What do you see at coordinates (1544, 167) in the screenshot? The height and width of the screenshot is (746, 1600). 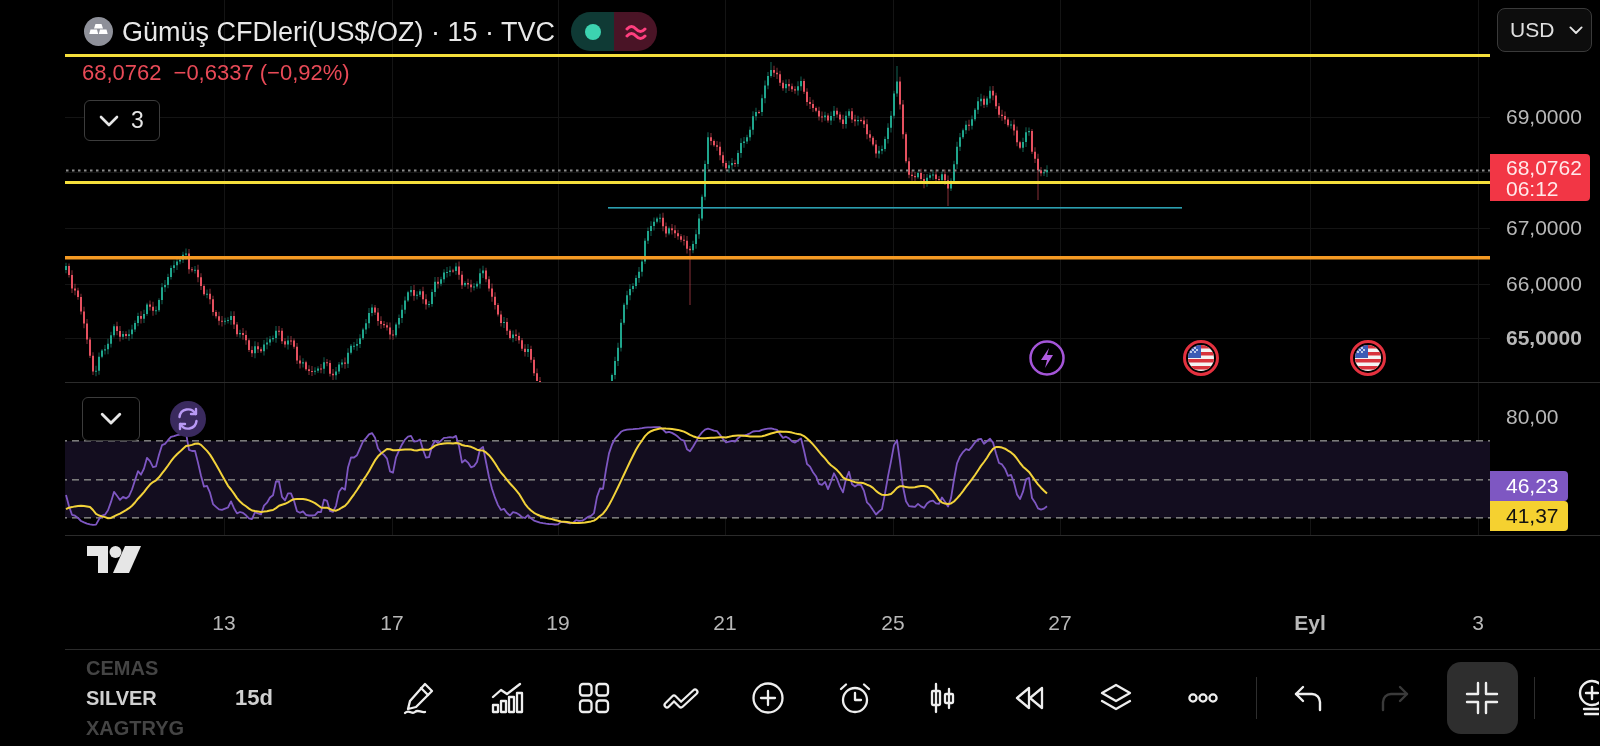 I see `tag-price: 68,0762` at bounding box center [1544, 167].